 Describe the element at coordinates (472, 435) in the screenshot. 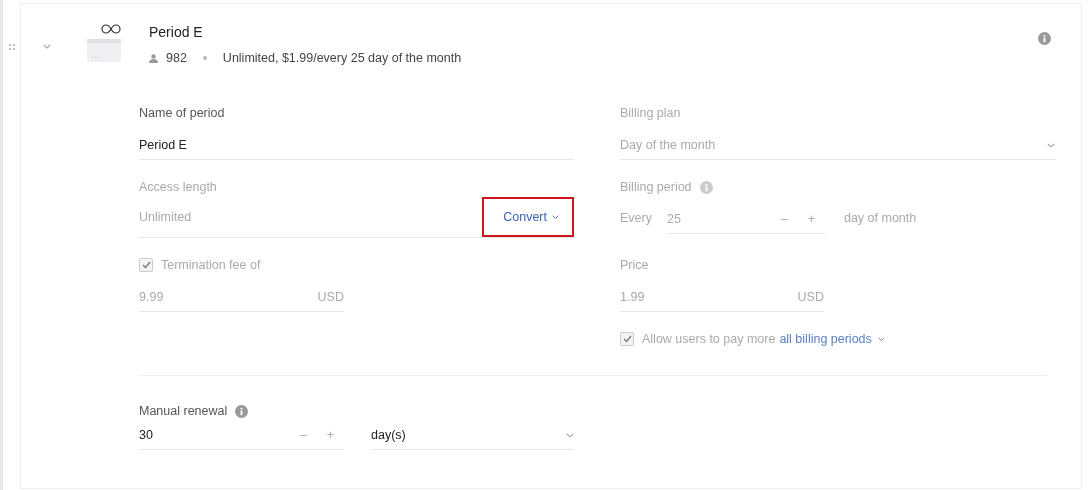

I see `renewal-unit-select: day(s)` at that location.